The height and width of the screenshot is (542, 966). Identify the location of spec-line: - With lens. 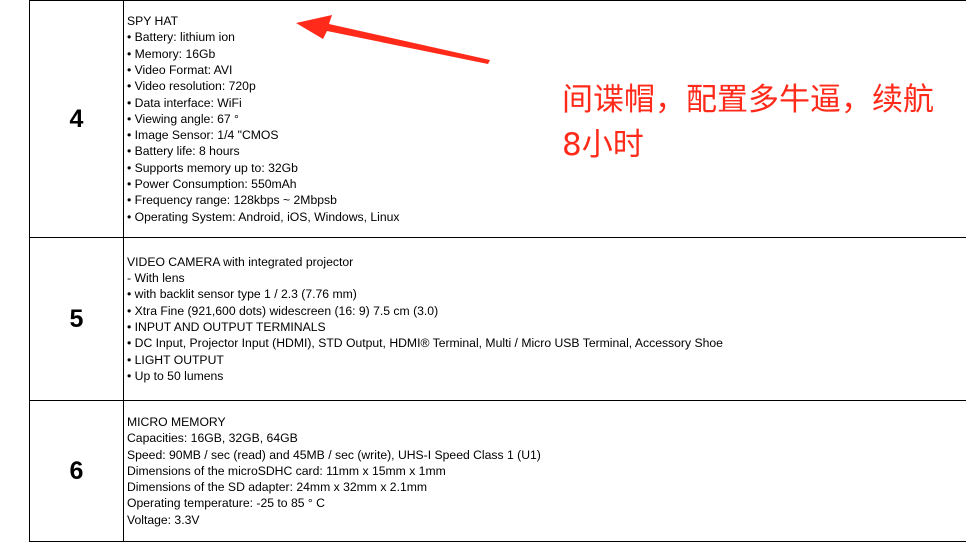
(546, 278).